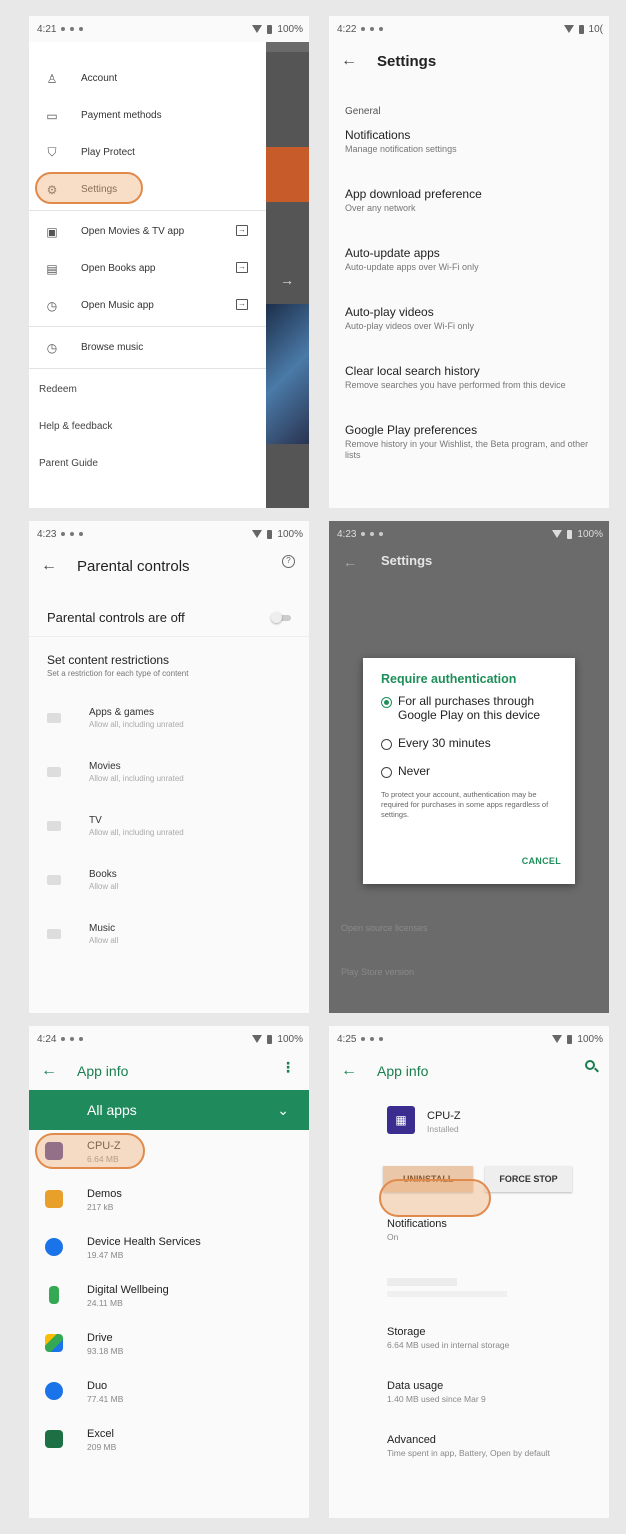 This screenshot has height=1534, width=626. What do you see at coordinates (147, 231) in the screenshot?
I see `menu-open-movies: ▣ Open Movies & TV app →` at bounding box center [147, 231].